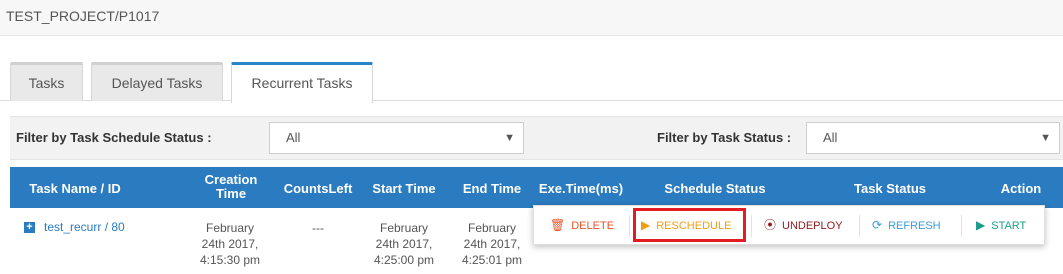  I want to click on col-schedule-status: Schedule Status, so click(715, 187).